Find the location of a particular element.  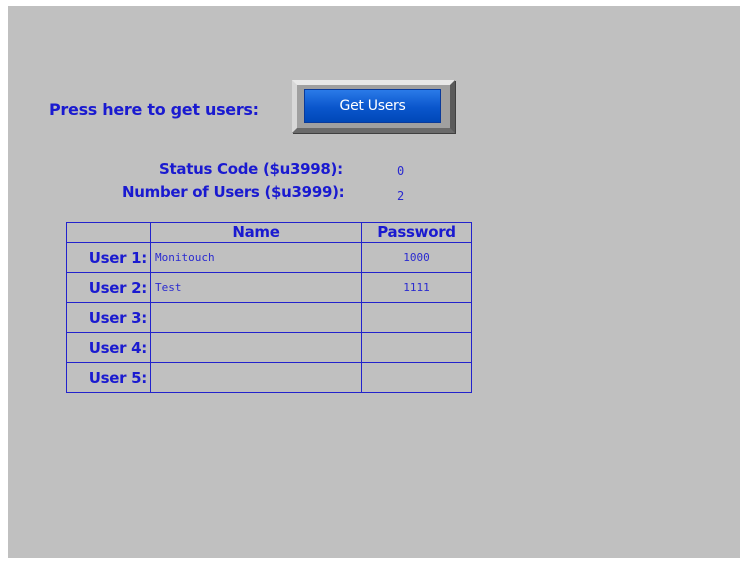

user-row-4: User 4: is located at coordinates (269, 347).